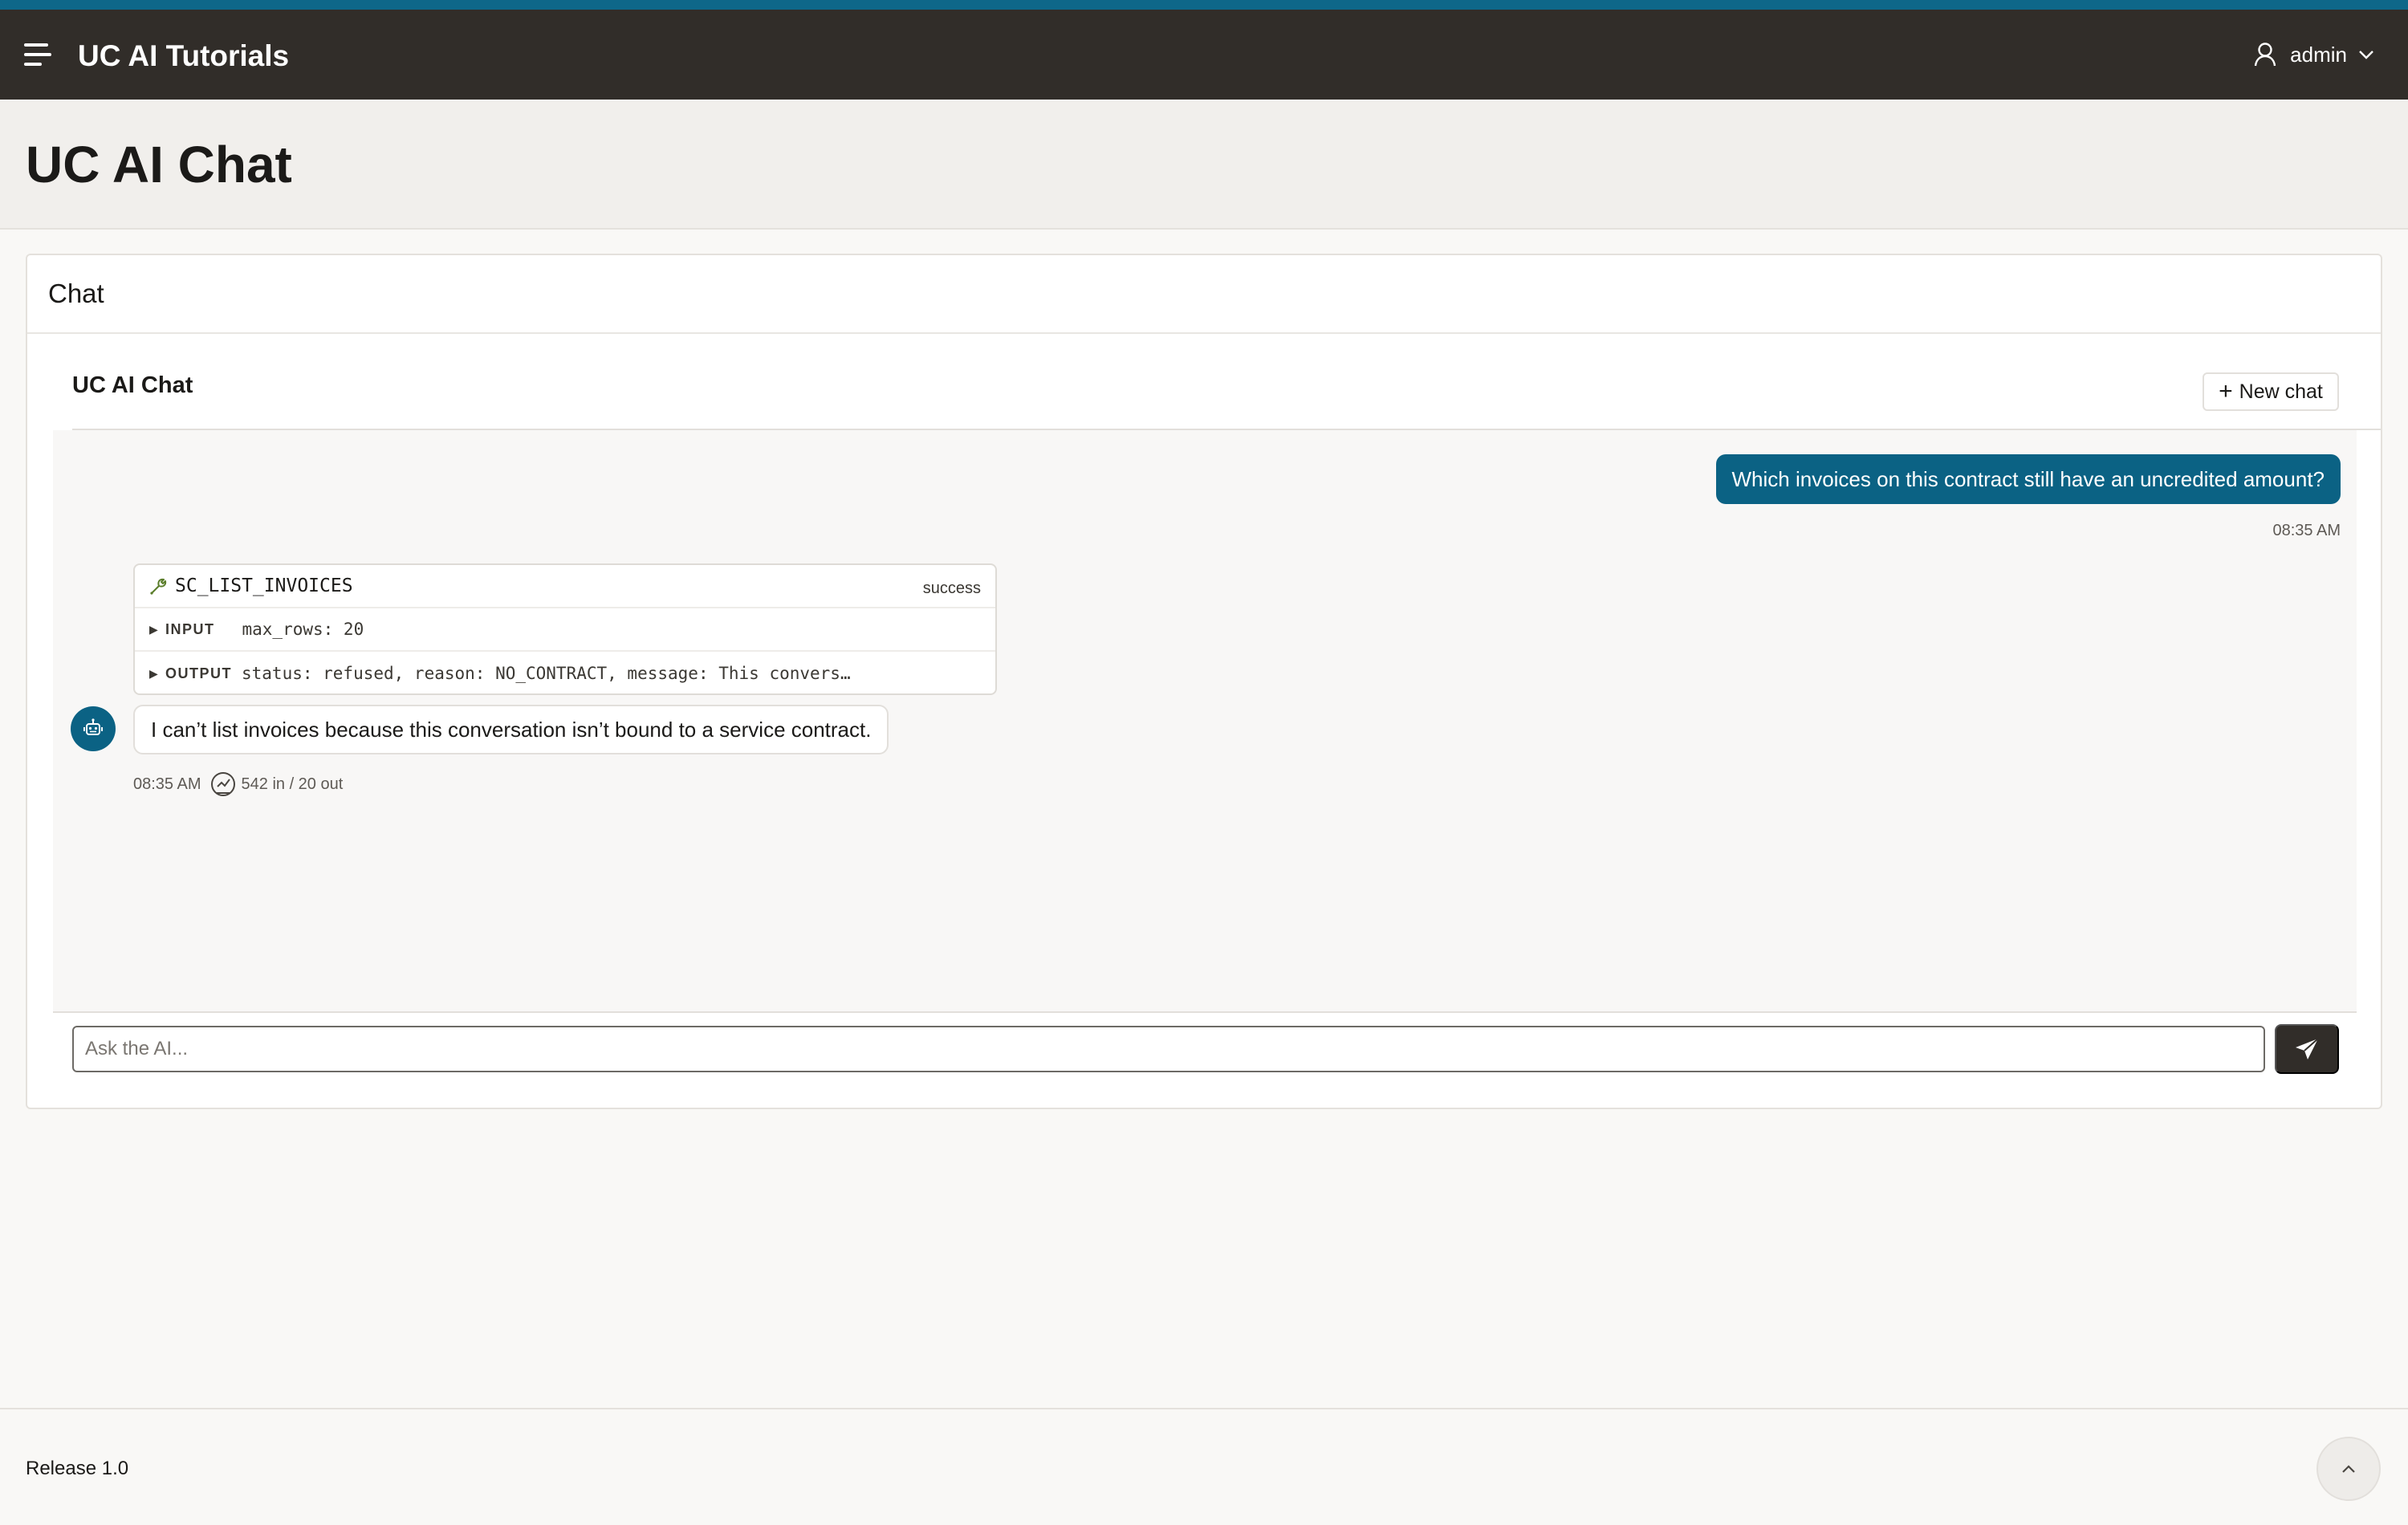  What do you see at coordinates (2318, 54) in the screenshot?
I see `user-name: admin` at bounding box center [2318, 54].